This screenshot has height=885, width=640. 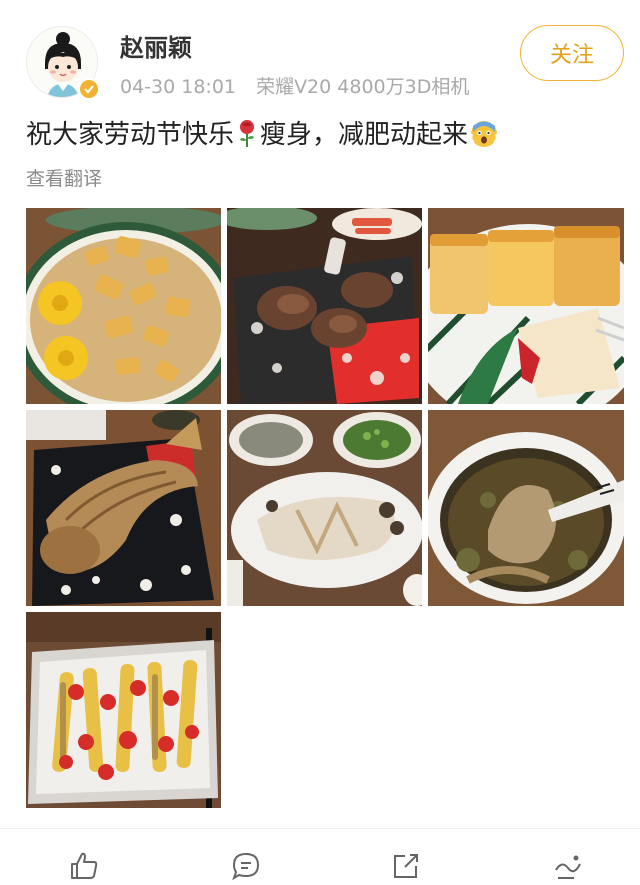 What do you see at coordinates (320, 828) in the screenshot?
I see `action-bar-divider` at bounding box center [320, 828].